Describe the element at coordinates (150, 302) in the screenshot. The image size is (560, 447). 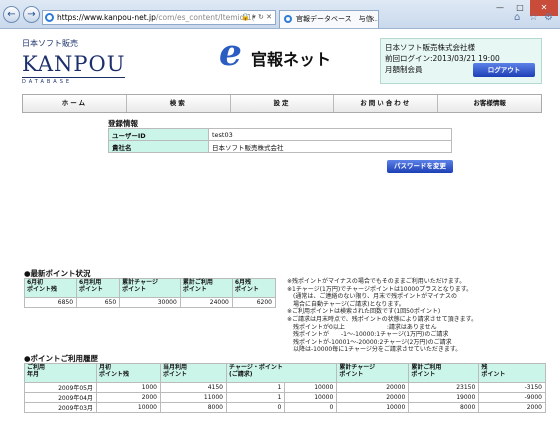
I see `table-row: 6850 650 30000 24000 6200` at that location.